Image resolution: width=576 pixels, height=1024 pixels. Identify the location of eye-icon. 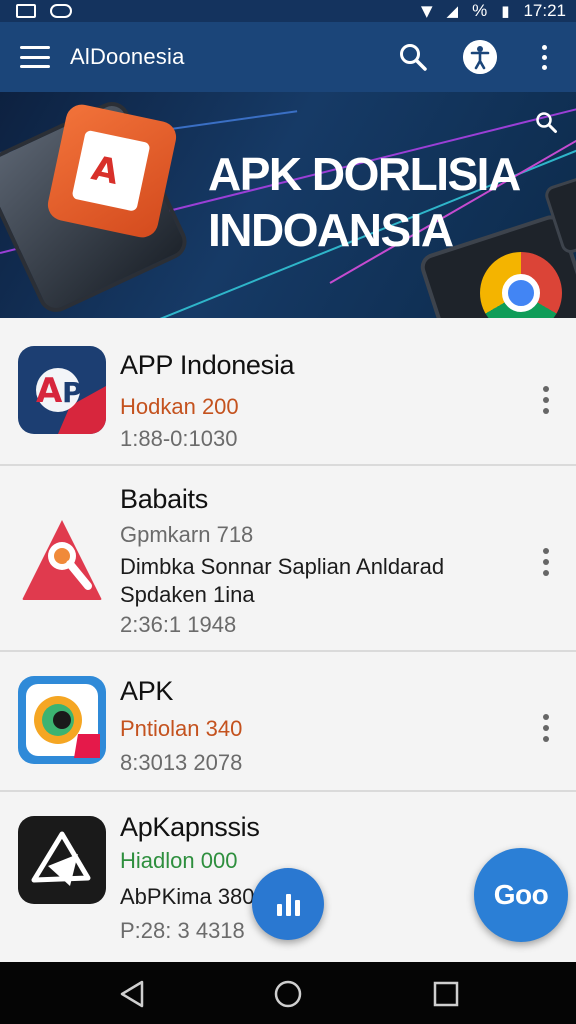
(61, 11).